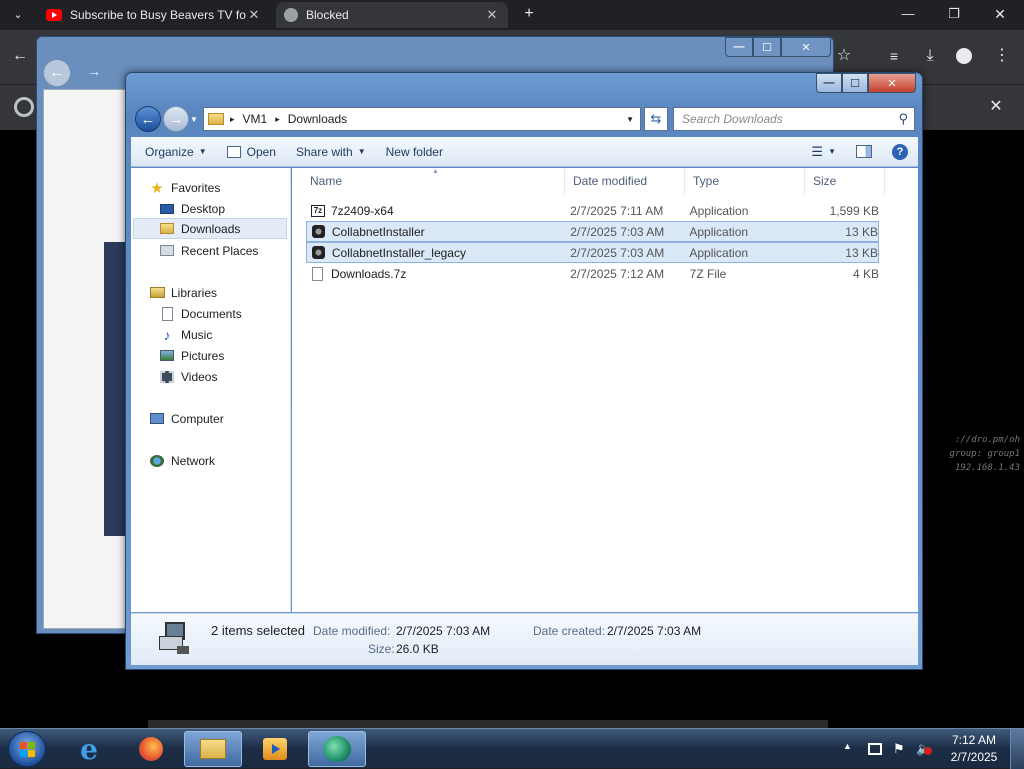 The image size is (1024, 769). I want to click on downloads-folder-icon, so click(167, 229).